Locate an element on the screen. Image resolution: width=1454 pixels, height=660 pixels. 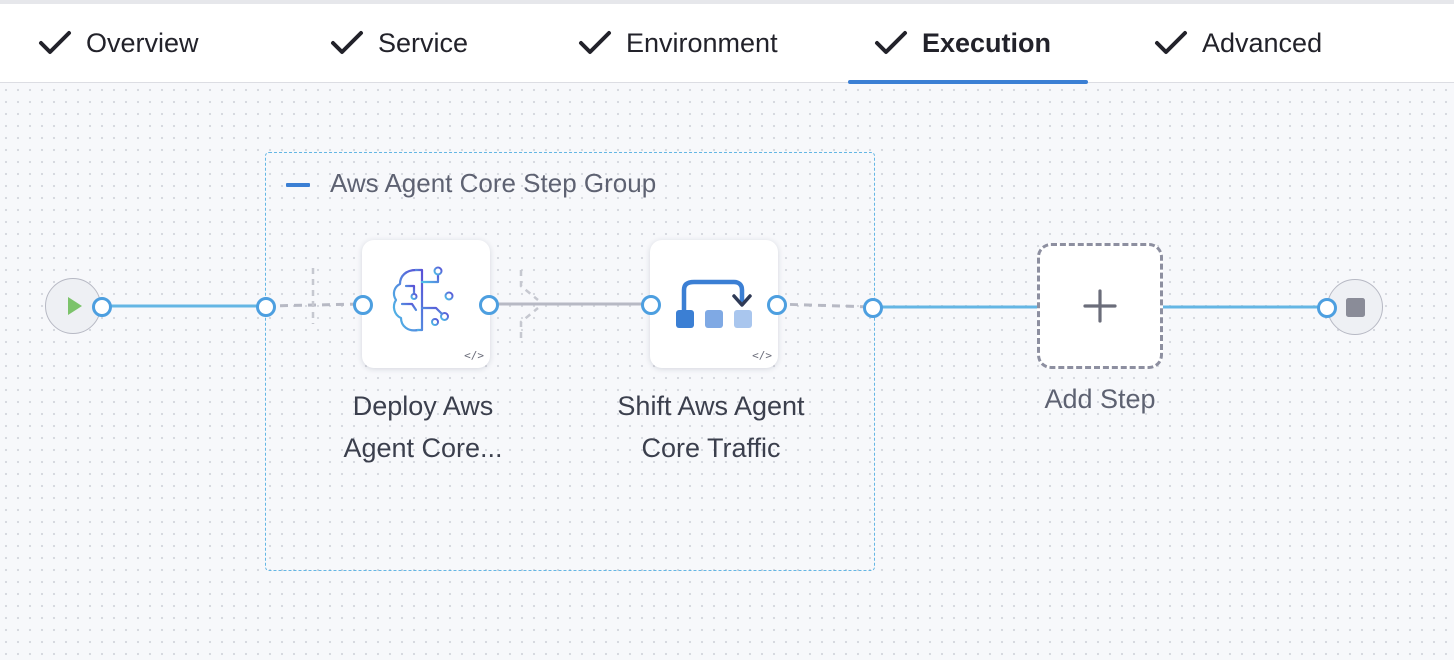
traffic-shift-icon is located at coordinates (714, 303).